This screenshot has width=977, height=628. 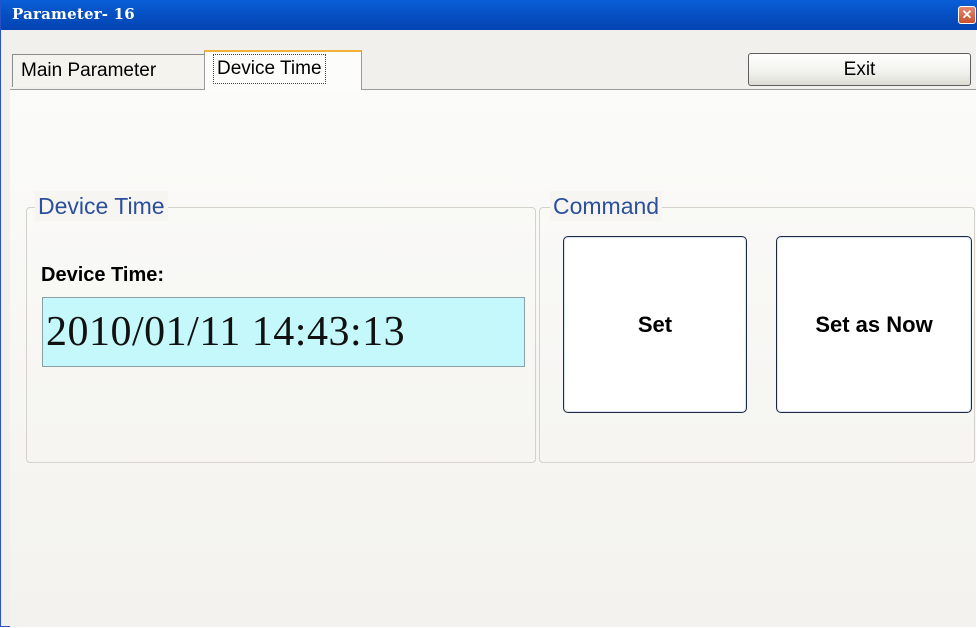 What do you see at coordinates (103, 275) in the screenshot?
I see `device-time-field-label: Device Time:` at bounding box center [103, 275].